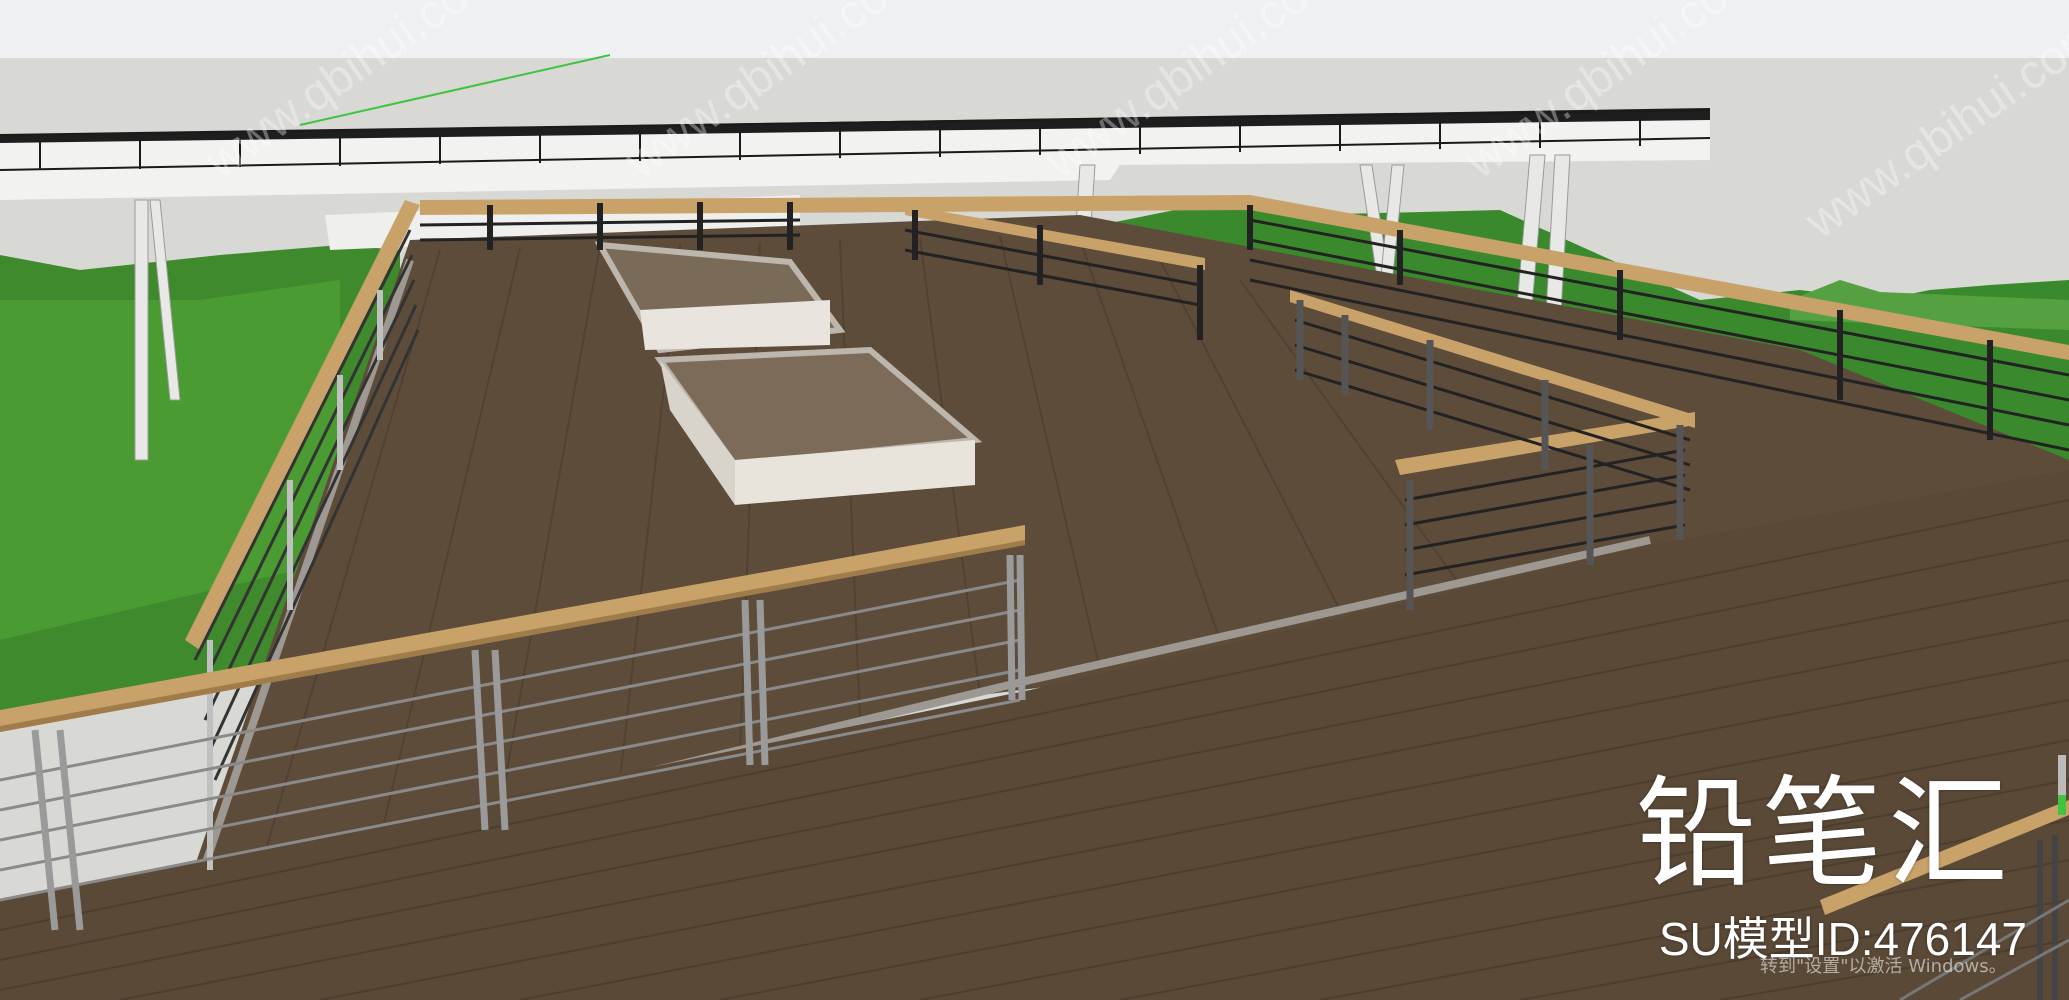 The height and width of the screenshot is (1000, 2069). I want to click on brand-logo-text: 铅笔汇, so click(1825, 834).